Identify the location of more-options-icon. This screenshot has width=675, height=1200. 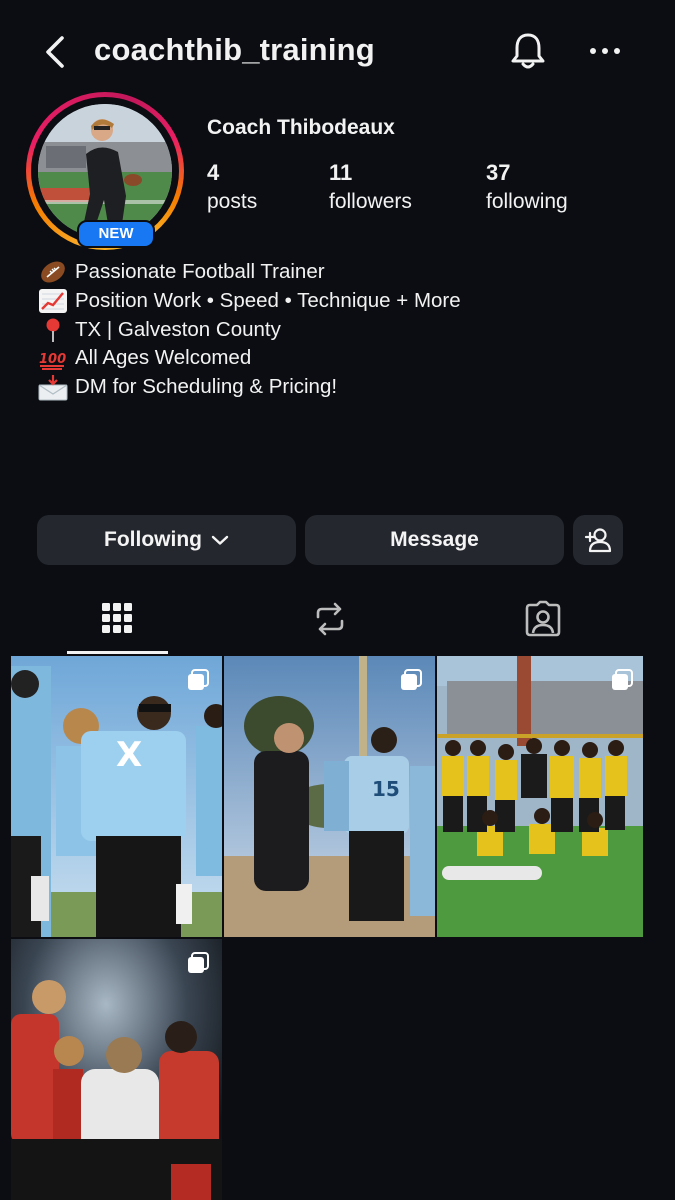
(605, 51).